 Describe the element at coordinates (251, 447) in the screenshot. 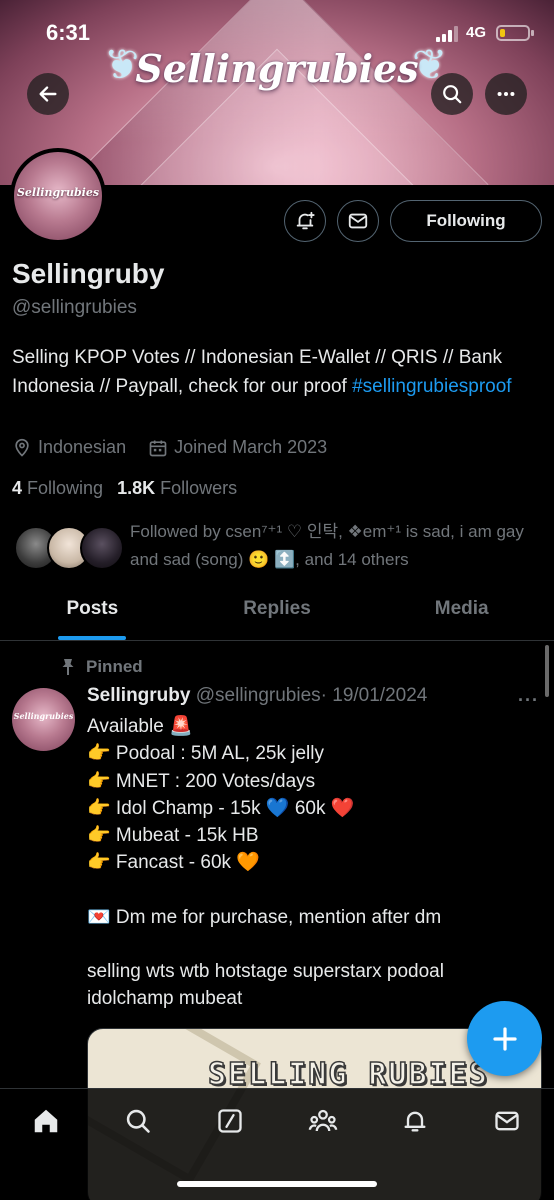

I see `profile-joined-date: Joined March 2023` at that location.